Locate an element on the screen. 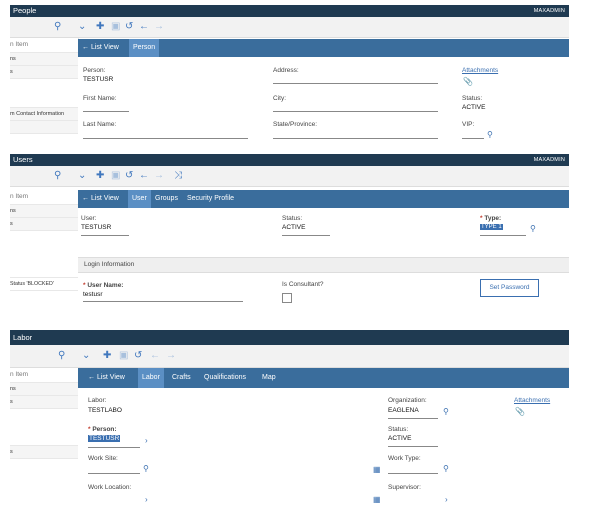  city-label: City: is located at coordinates (279, 98).